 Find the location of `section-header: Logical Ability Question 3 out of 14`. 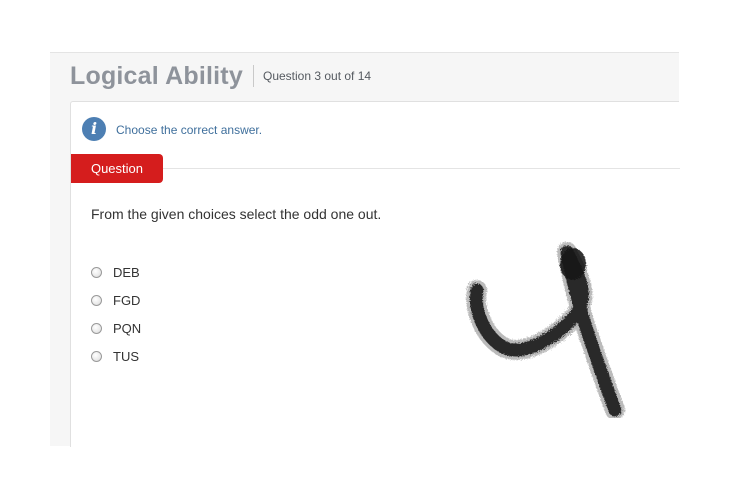

section-header: Logical Ability Question 3 out of 14 is located at coordinates (364, 77).